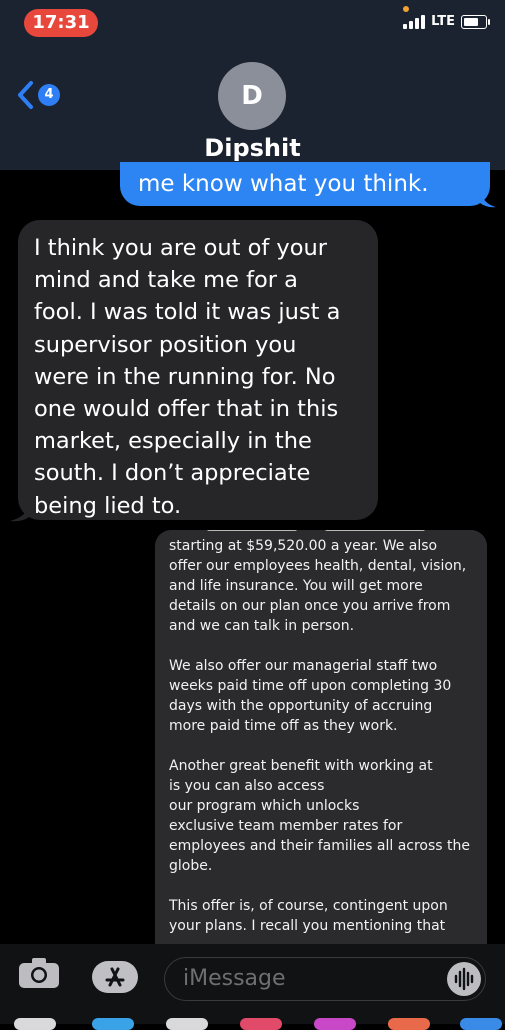 This screenshot has width=505, height=1030. What do you see at coordinates (234, 978) in the screenshot?
I see `imessage-placeholder: iMessage` at bounding box center [234, 978].